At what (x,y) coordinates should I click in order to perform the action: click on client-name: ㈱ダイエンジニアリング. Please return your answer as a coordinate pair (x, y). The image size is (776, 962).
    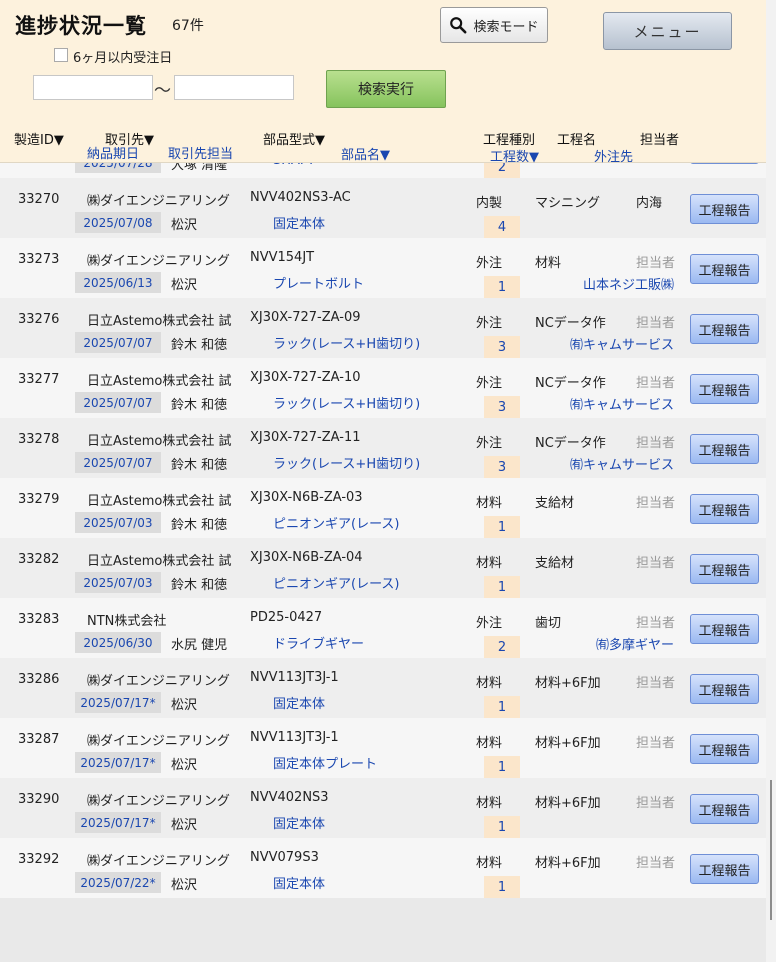
    Looking at the image, I should click on (158, 201).